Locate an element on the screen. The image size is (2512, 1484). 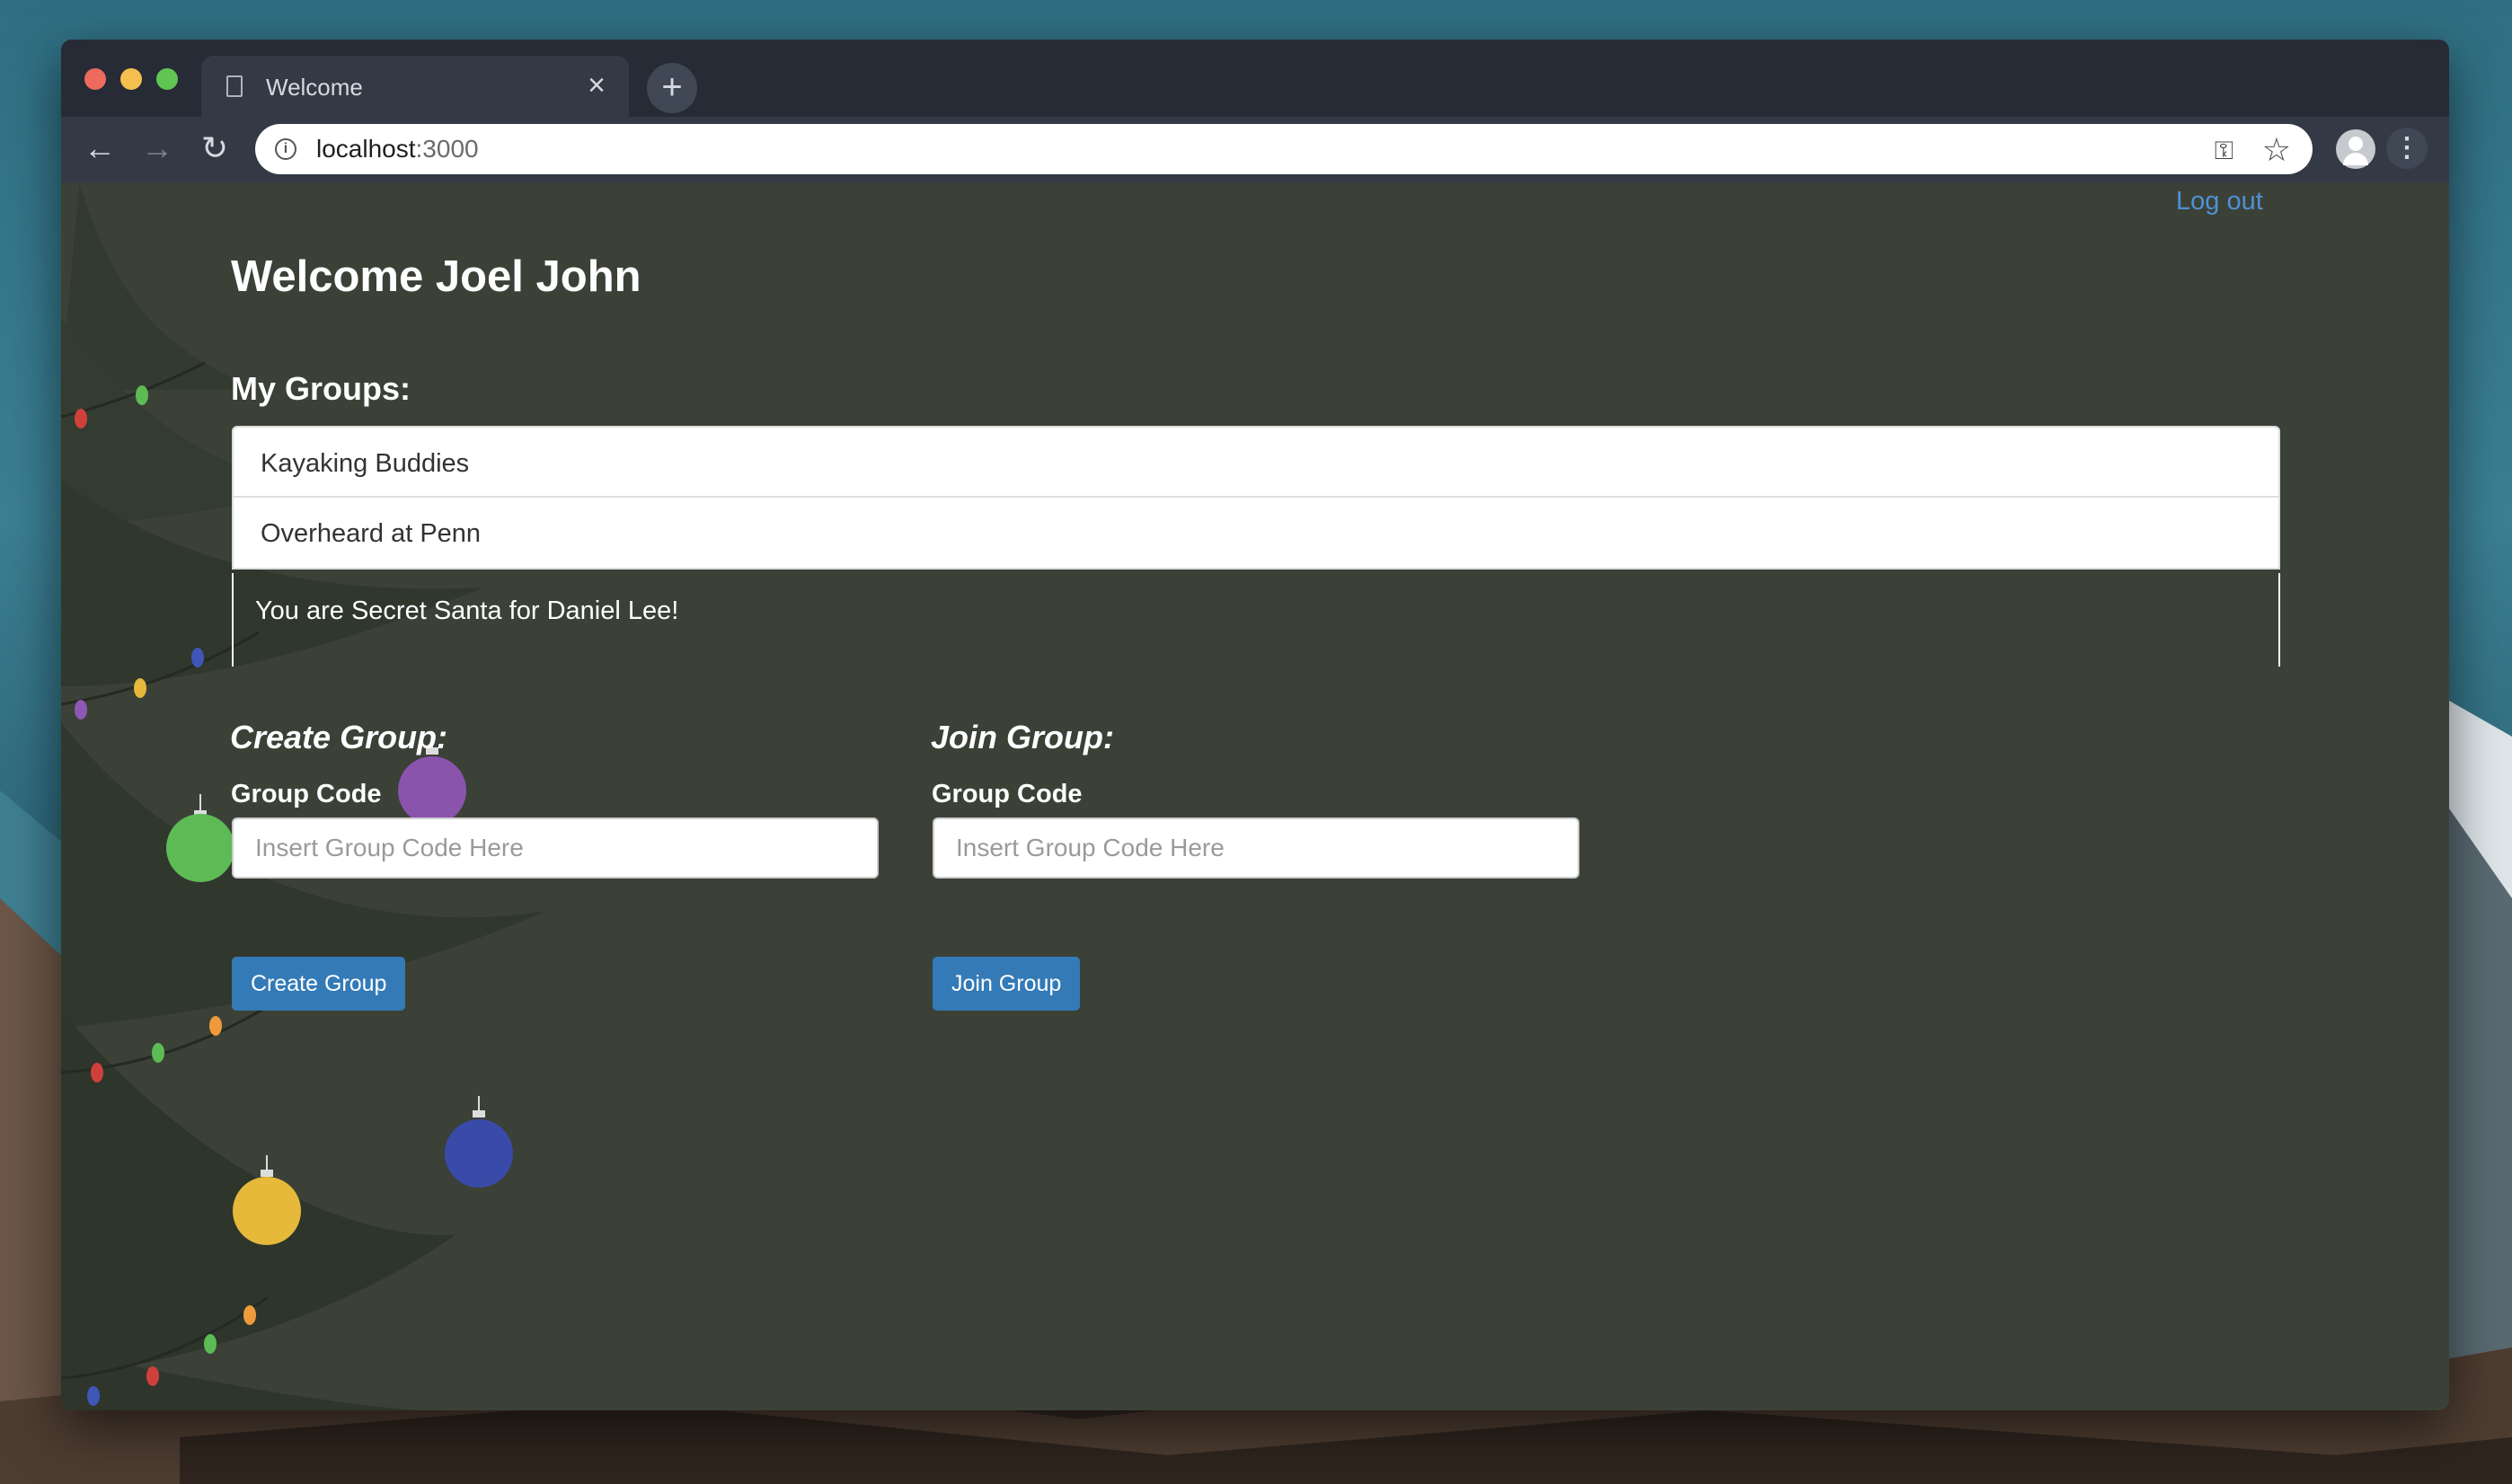
group-list-item: Kayaking Buddies is located at coordinates (1256, 462).